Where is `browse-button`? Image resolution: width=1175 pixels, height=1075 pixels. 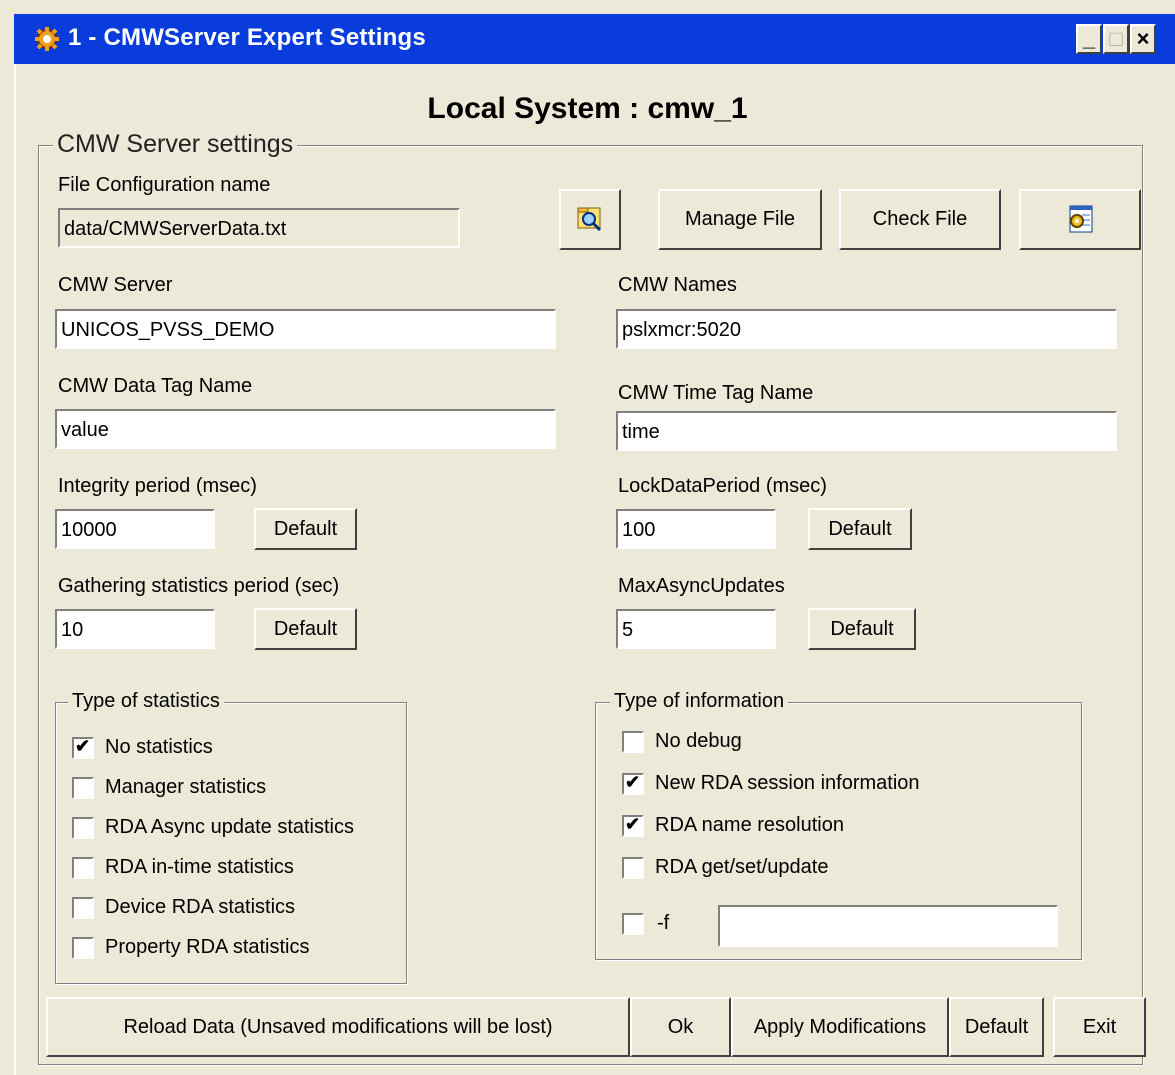
browse-button is located at coordinates (590, 219).